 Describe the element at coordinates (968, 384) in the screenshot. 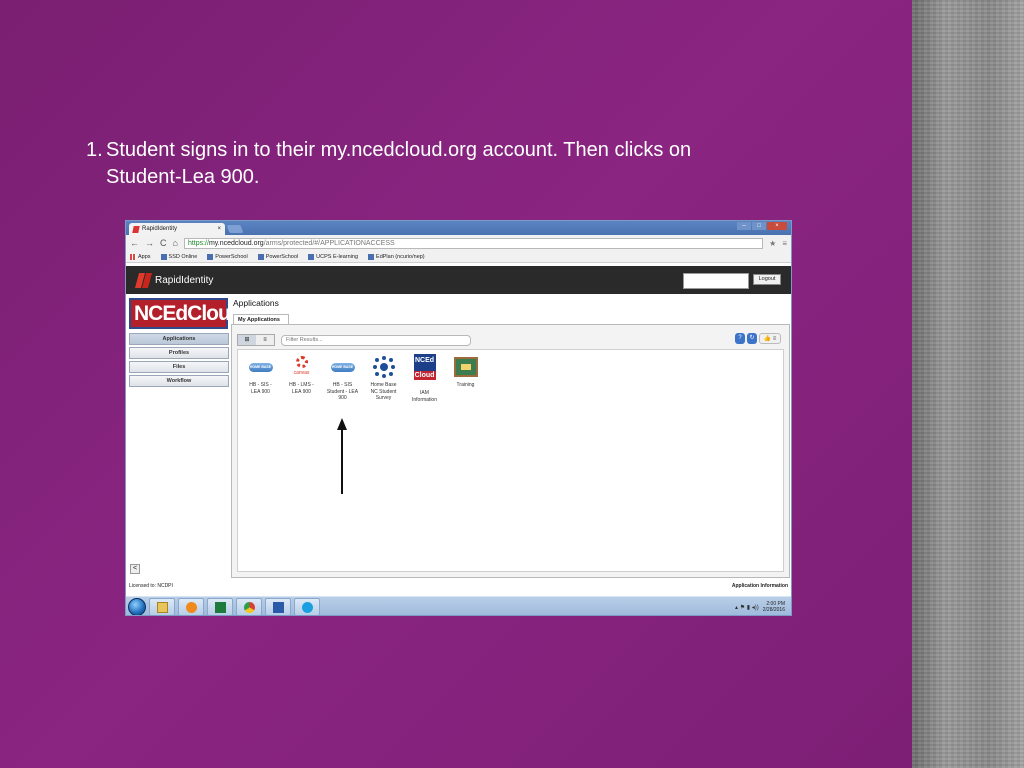

I see `side-texture-strip` at that location.